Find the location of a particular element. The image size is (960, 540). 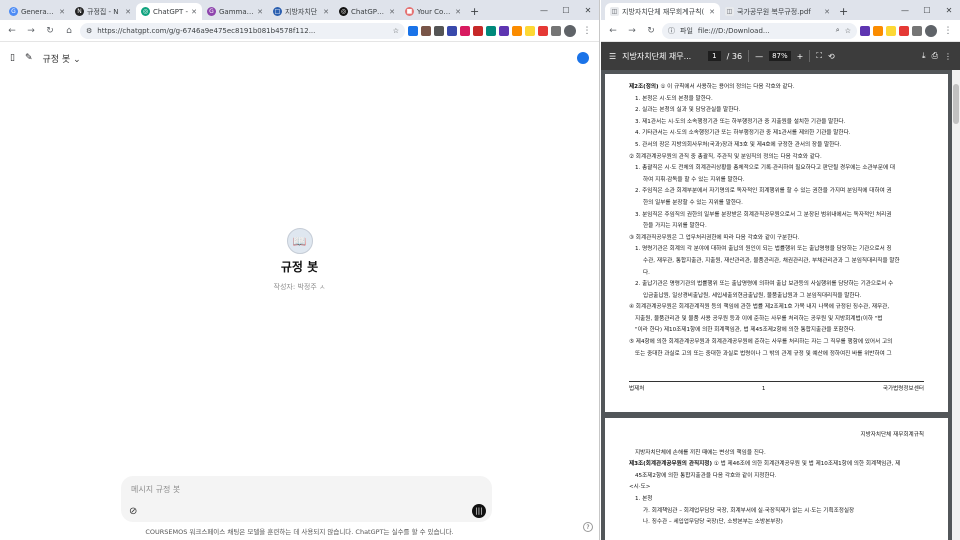

zoom-level: 87% is located at coordinates (780, 56).